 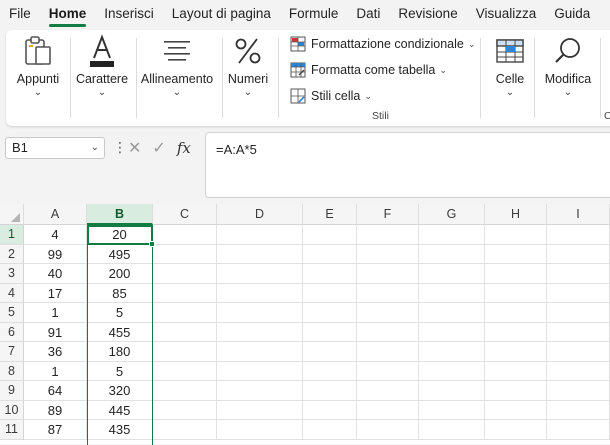 What do you see at coordinates (55, 293) in the screenshot?
I see `cell-a: 17` at bounding box center [55, 293].